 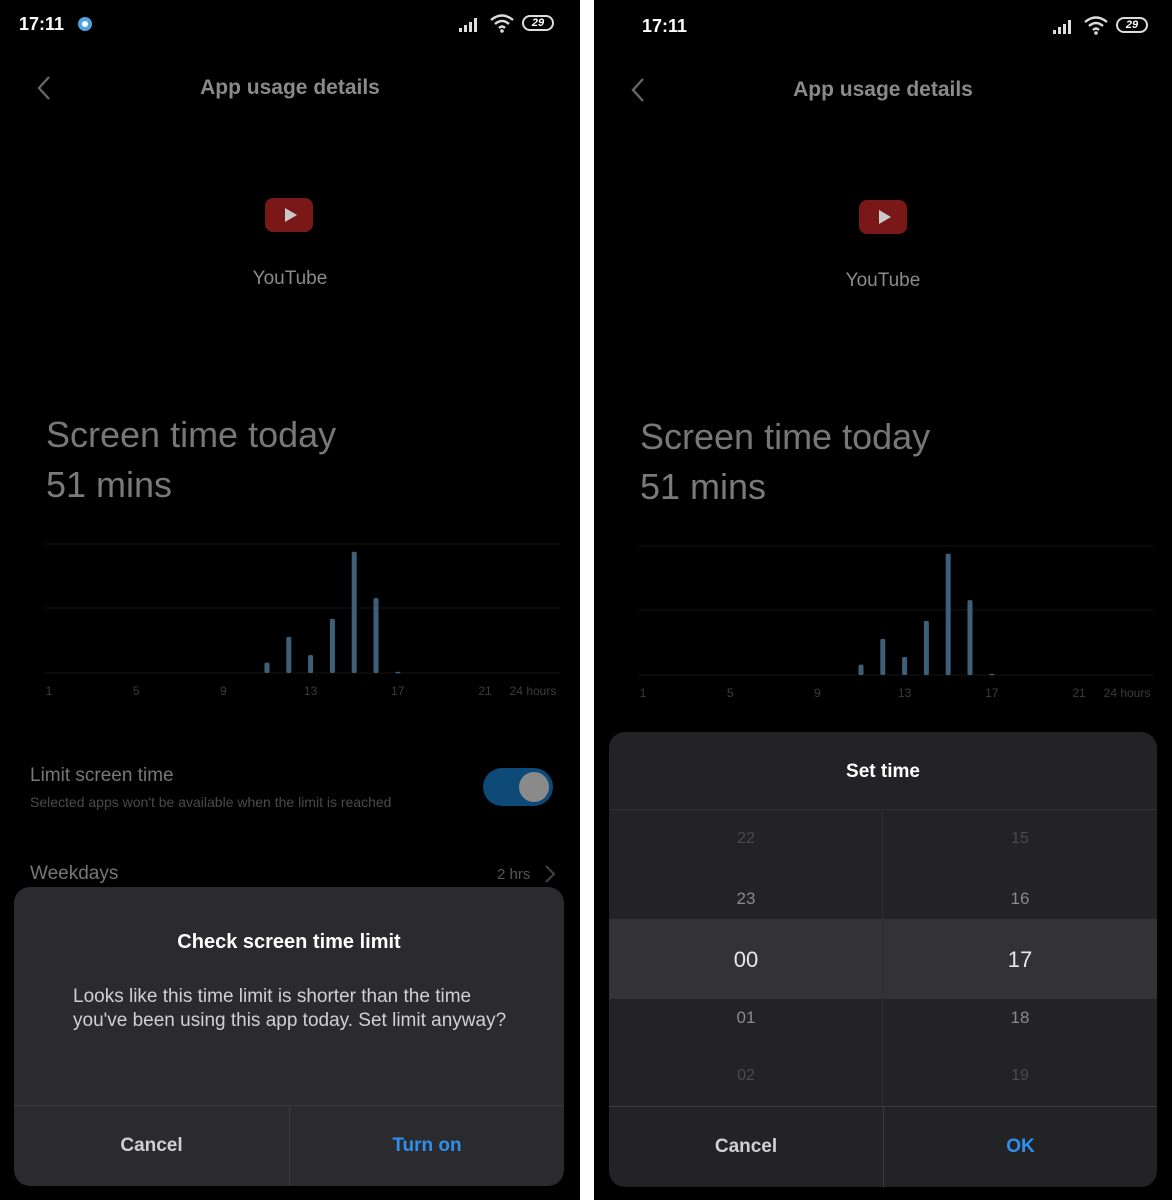 I want to click on minute-option: 18, so click(x=1020, y=1018).